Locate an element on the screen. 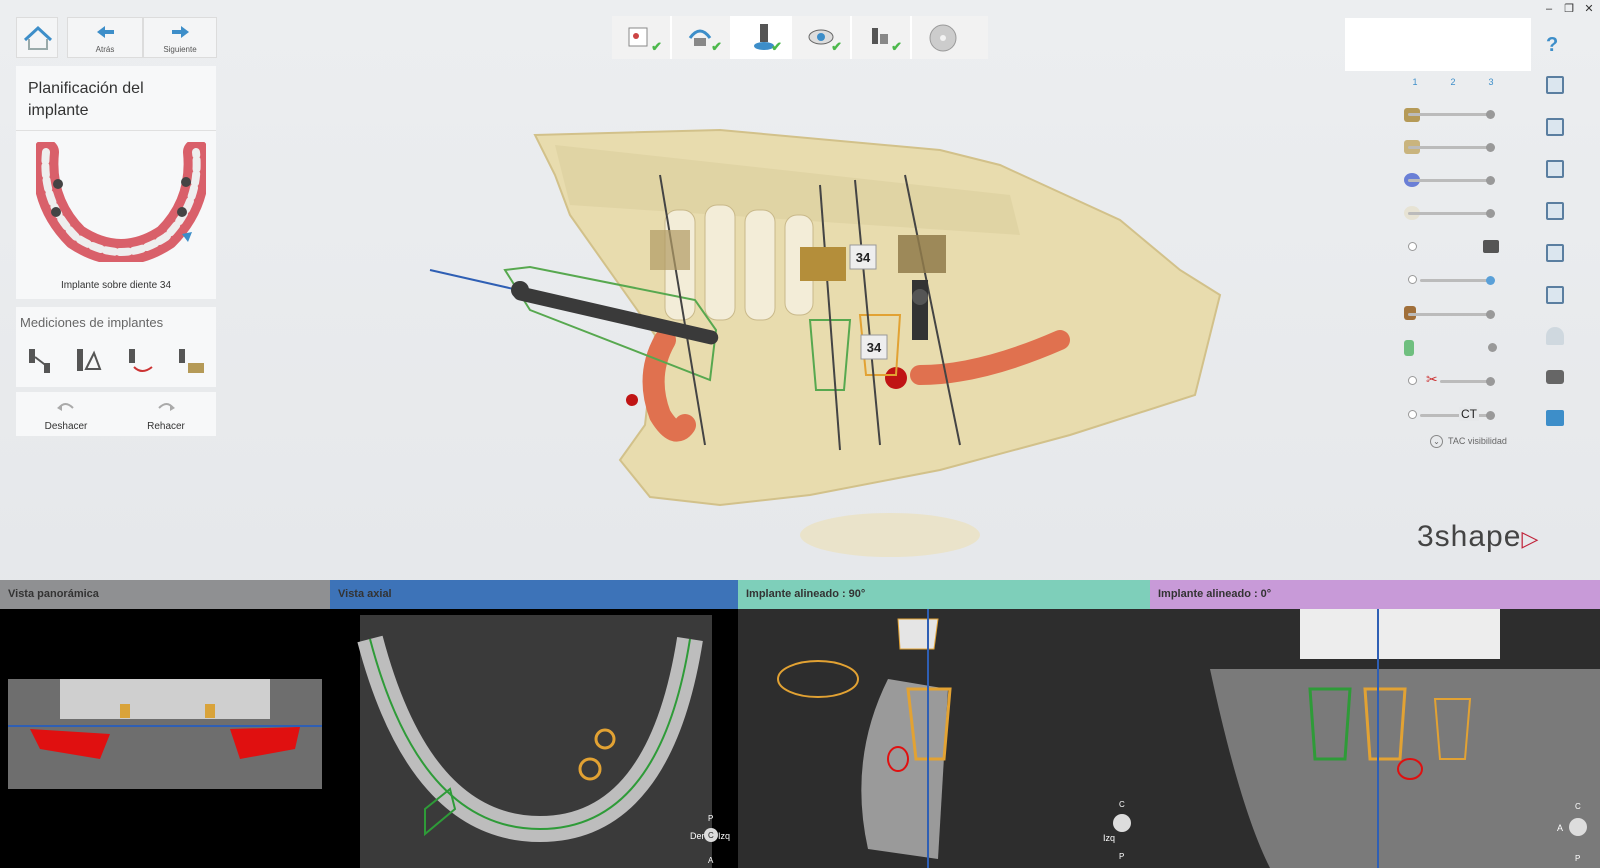 This screenshot has height=868, width=1600. step-implant-placement: ✔ is located at coordinates (762, 37).